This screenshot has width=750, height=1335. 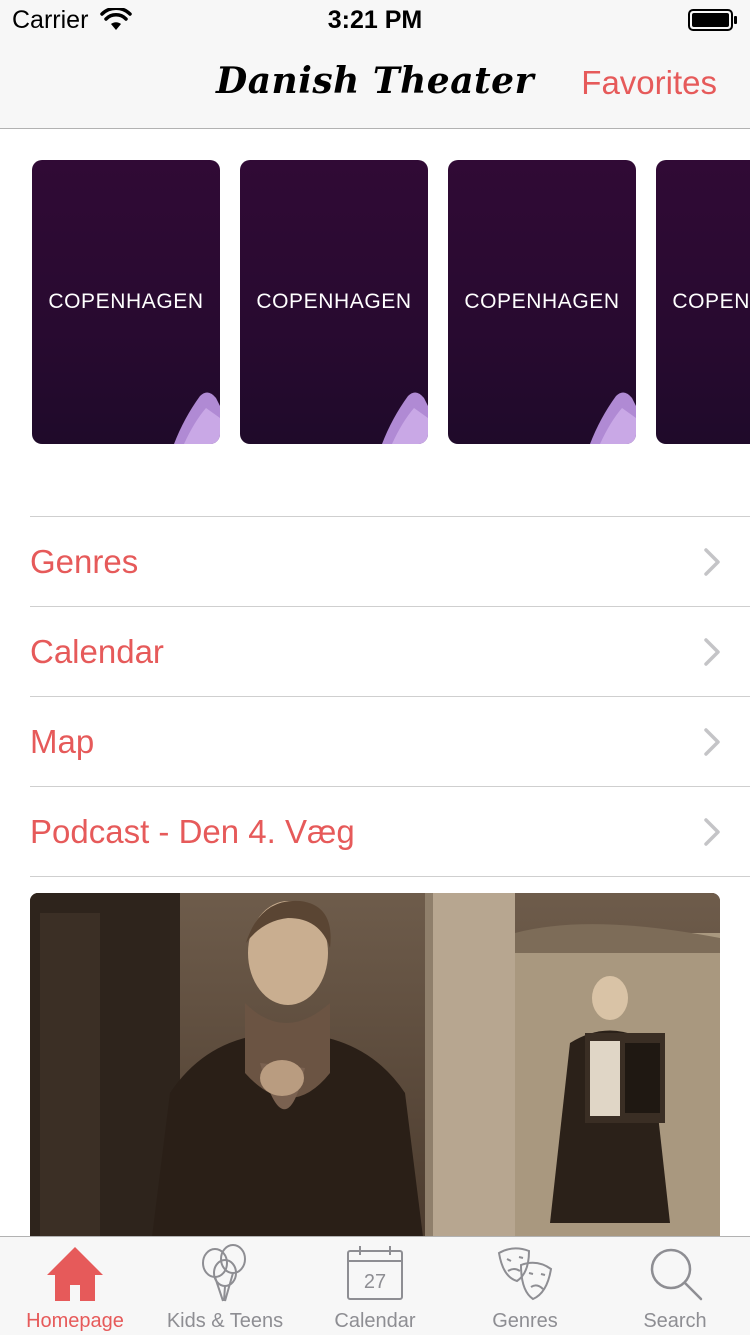 What do you see at coordinates (390, 562) in the screenshot?
I see `menu-item-genres: Genres` at bounding box center [390, 562].